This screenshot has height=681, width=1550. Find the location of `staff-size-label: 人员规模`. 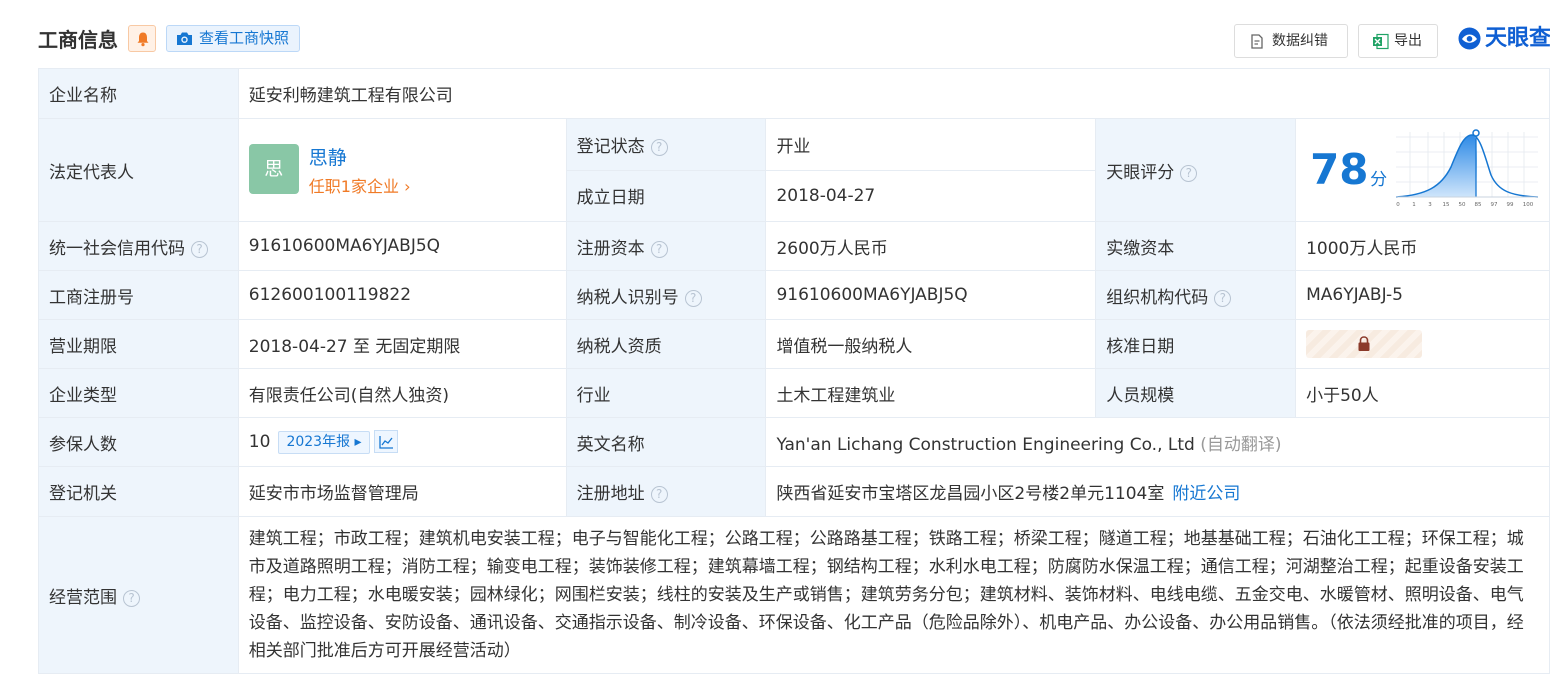

staff-size-label: 人员规模 is located at coordinates (1196, 393).